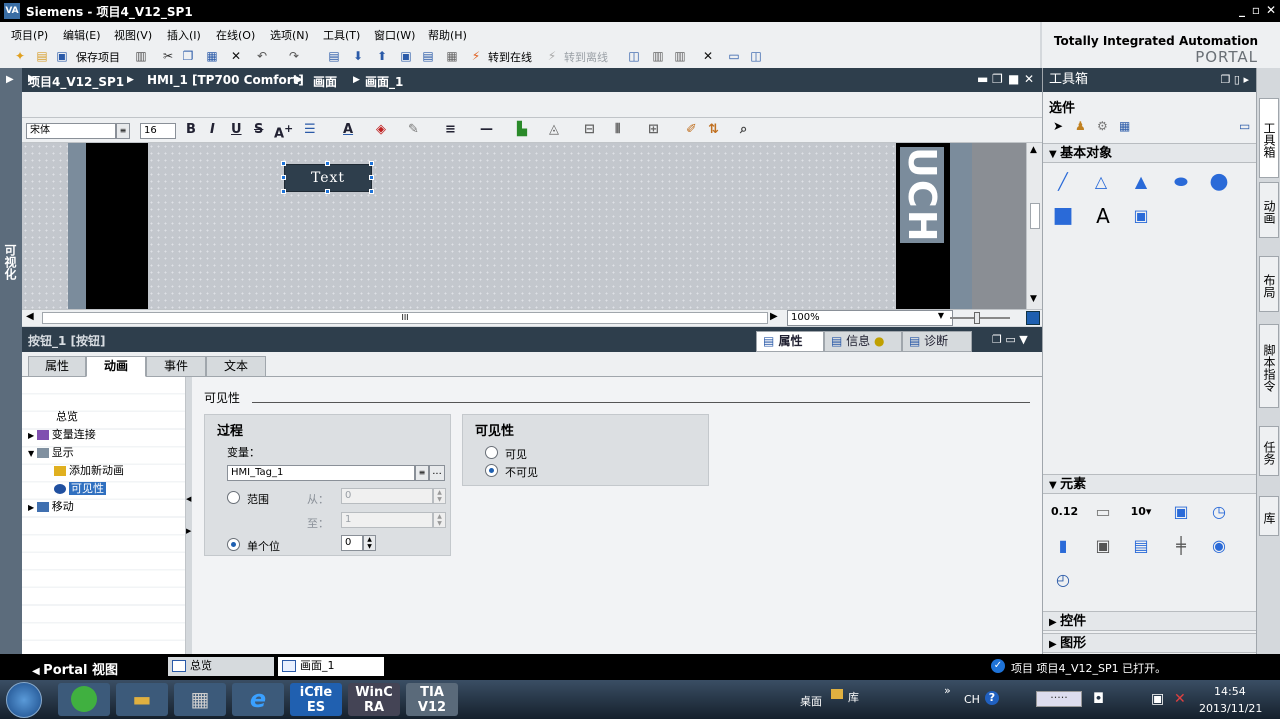  What do you see at coordinates (1029, 79) in the screenshot?
I see `close-editor-icon: ✕` at bounding box center [1029, 79].